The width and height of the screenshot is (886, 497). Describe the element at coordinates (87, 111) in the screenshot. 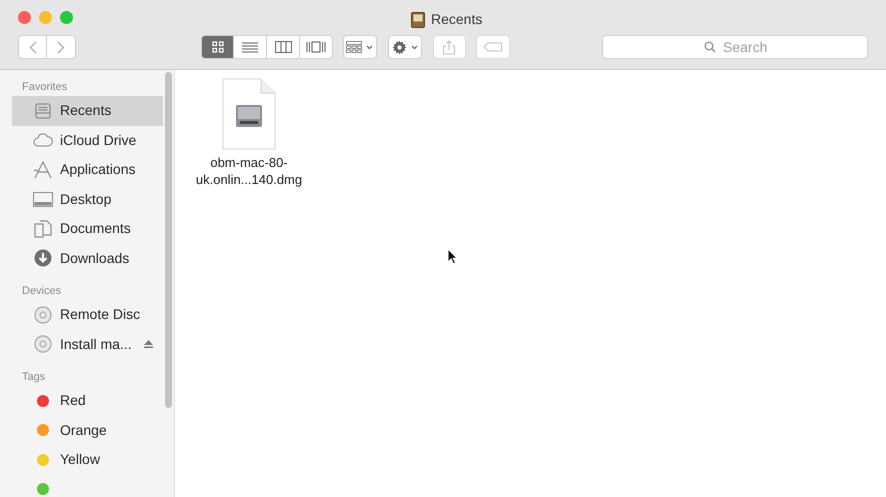

I see `sidebar-item: Recents` at that location.